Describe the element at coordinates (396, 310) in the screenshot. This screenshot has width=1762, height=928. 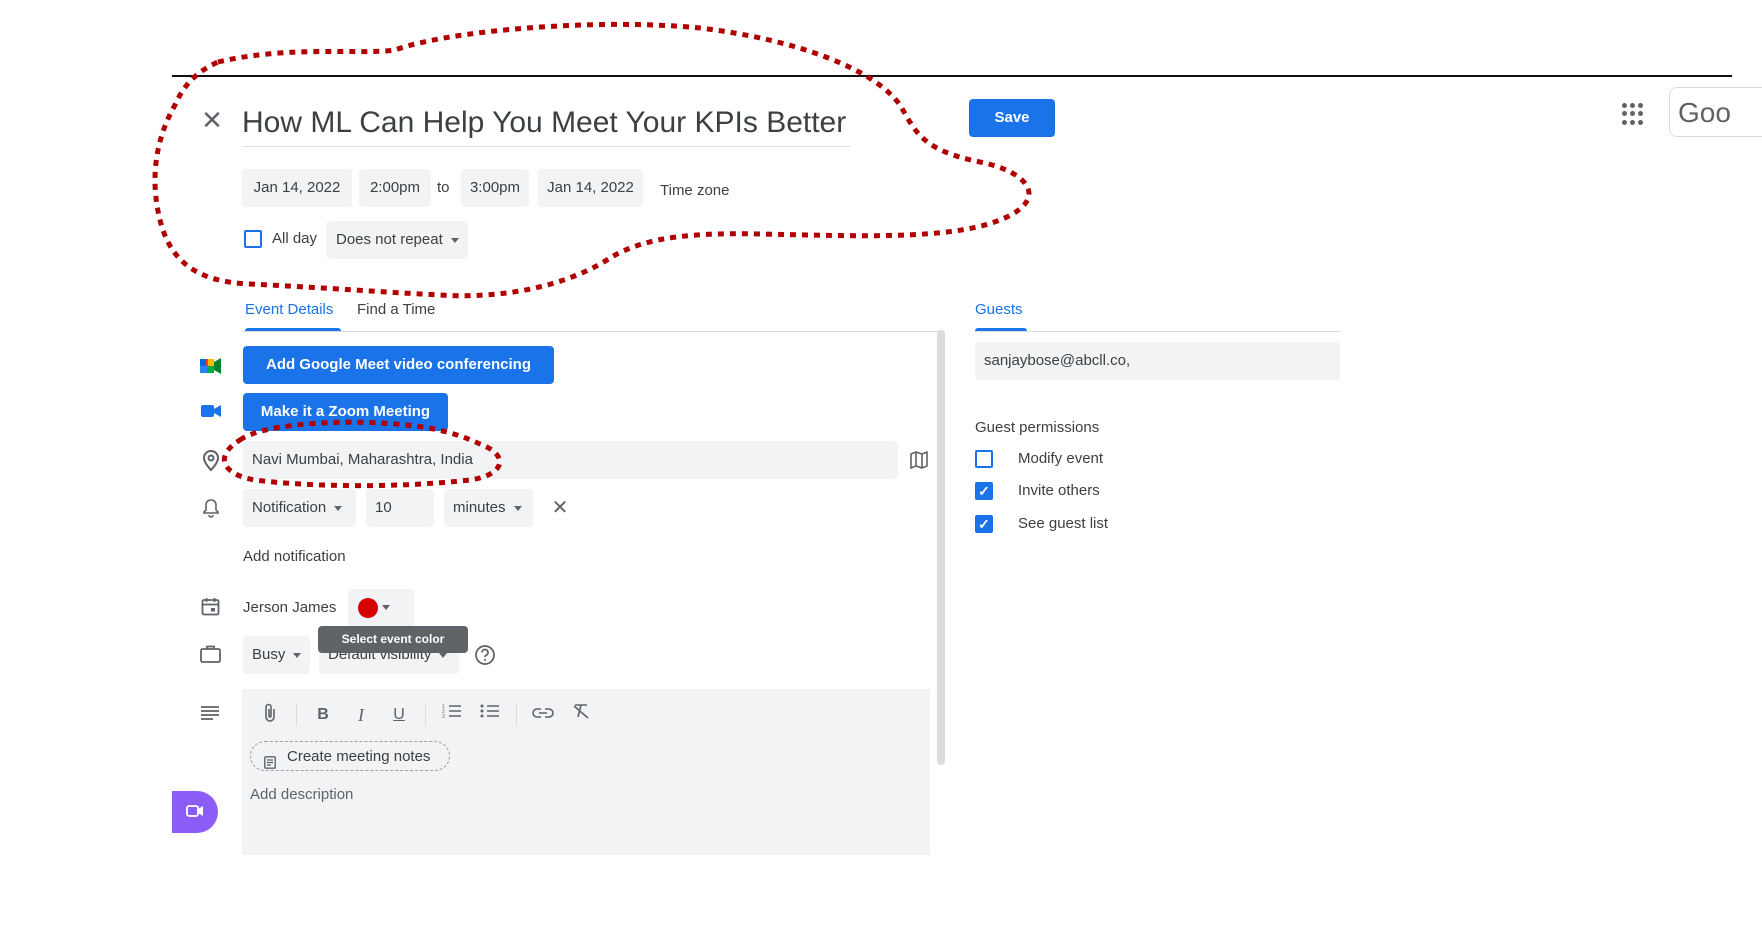
I see `tab-find-a-time: Find a Time` at that location.